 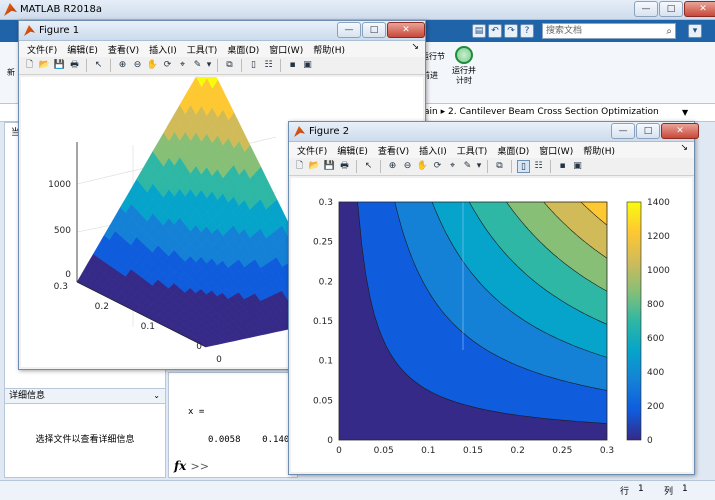 I want to click on figure-2-title: Figure 2, so click(x=329, y=131).